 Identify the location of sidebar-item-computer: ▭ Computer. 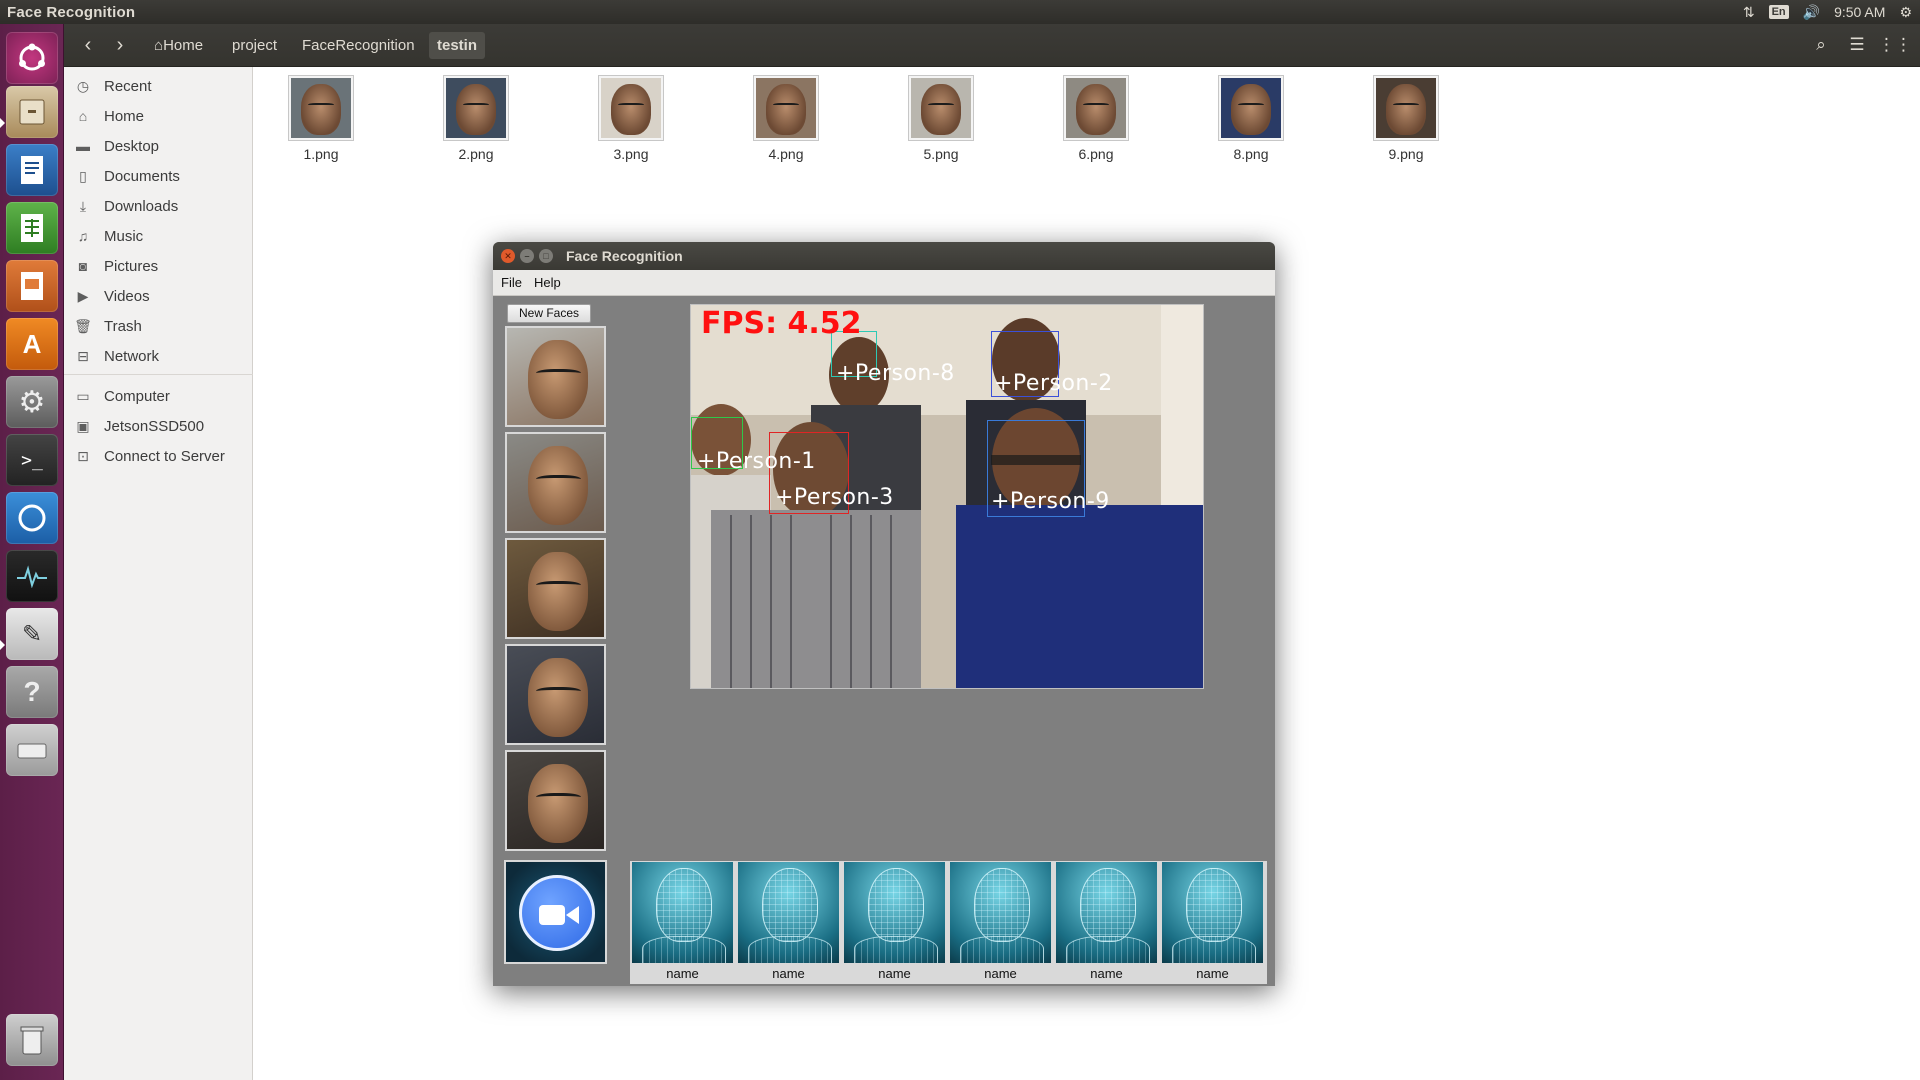
(159, 396).